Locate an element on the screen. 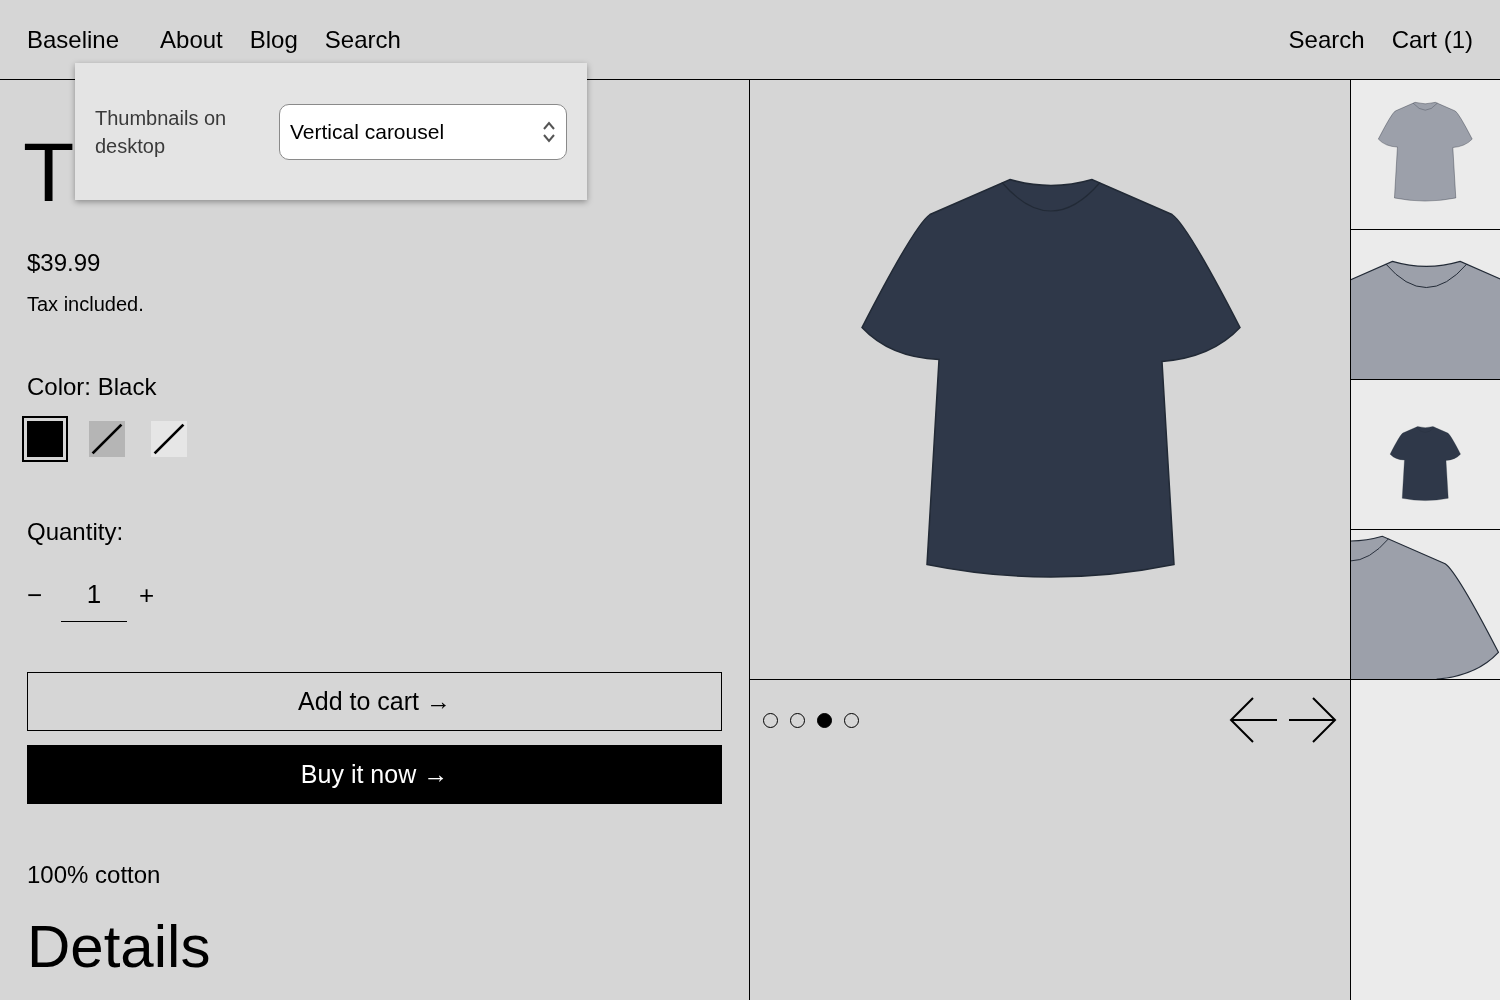 The width and height of the screenshot is (1500, 1000). increase-button: + is located at coordinates (147, 595).